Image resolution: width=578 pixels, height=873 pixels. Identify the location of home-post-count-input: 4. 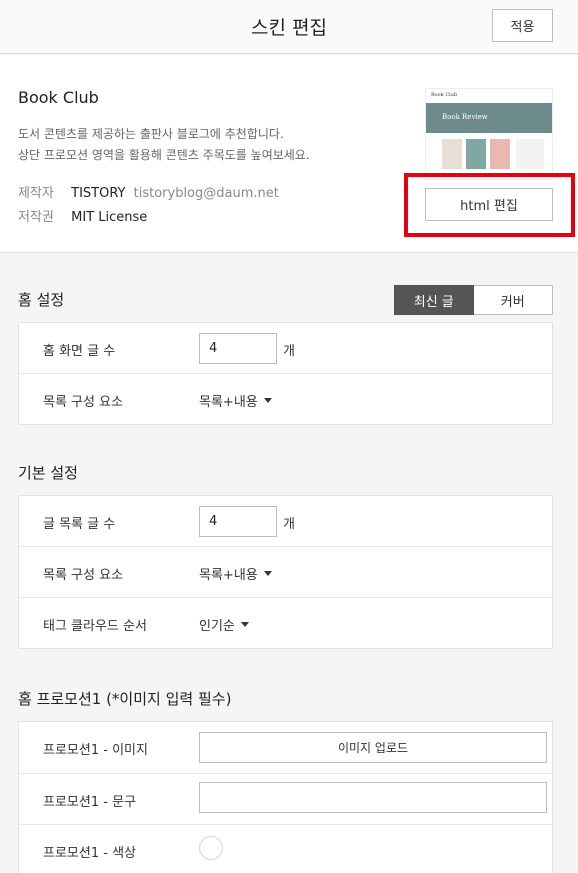
(238, 348).